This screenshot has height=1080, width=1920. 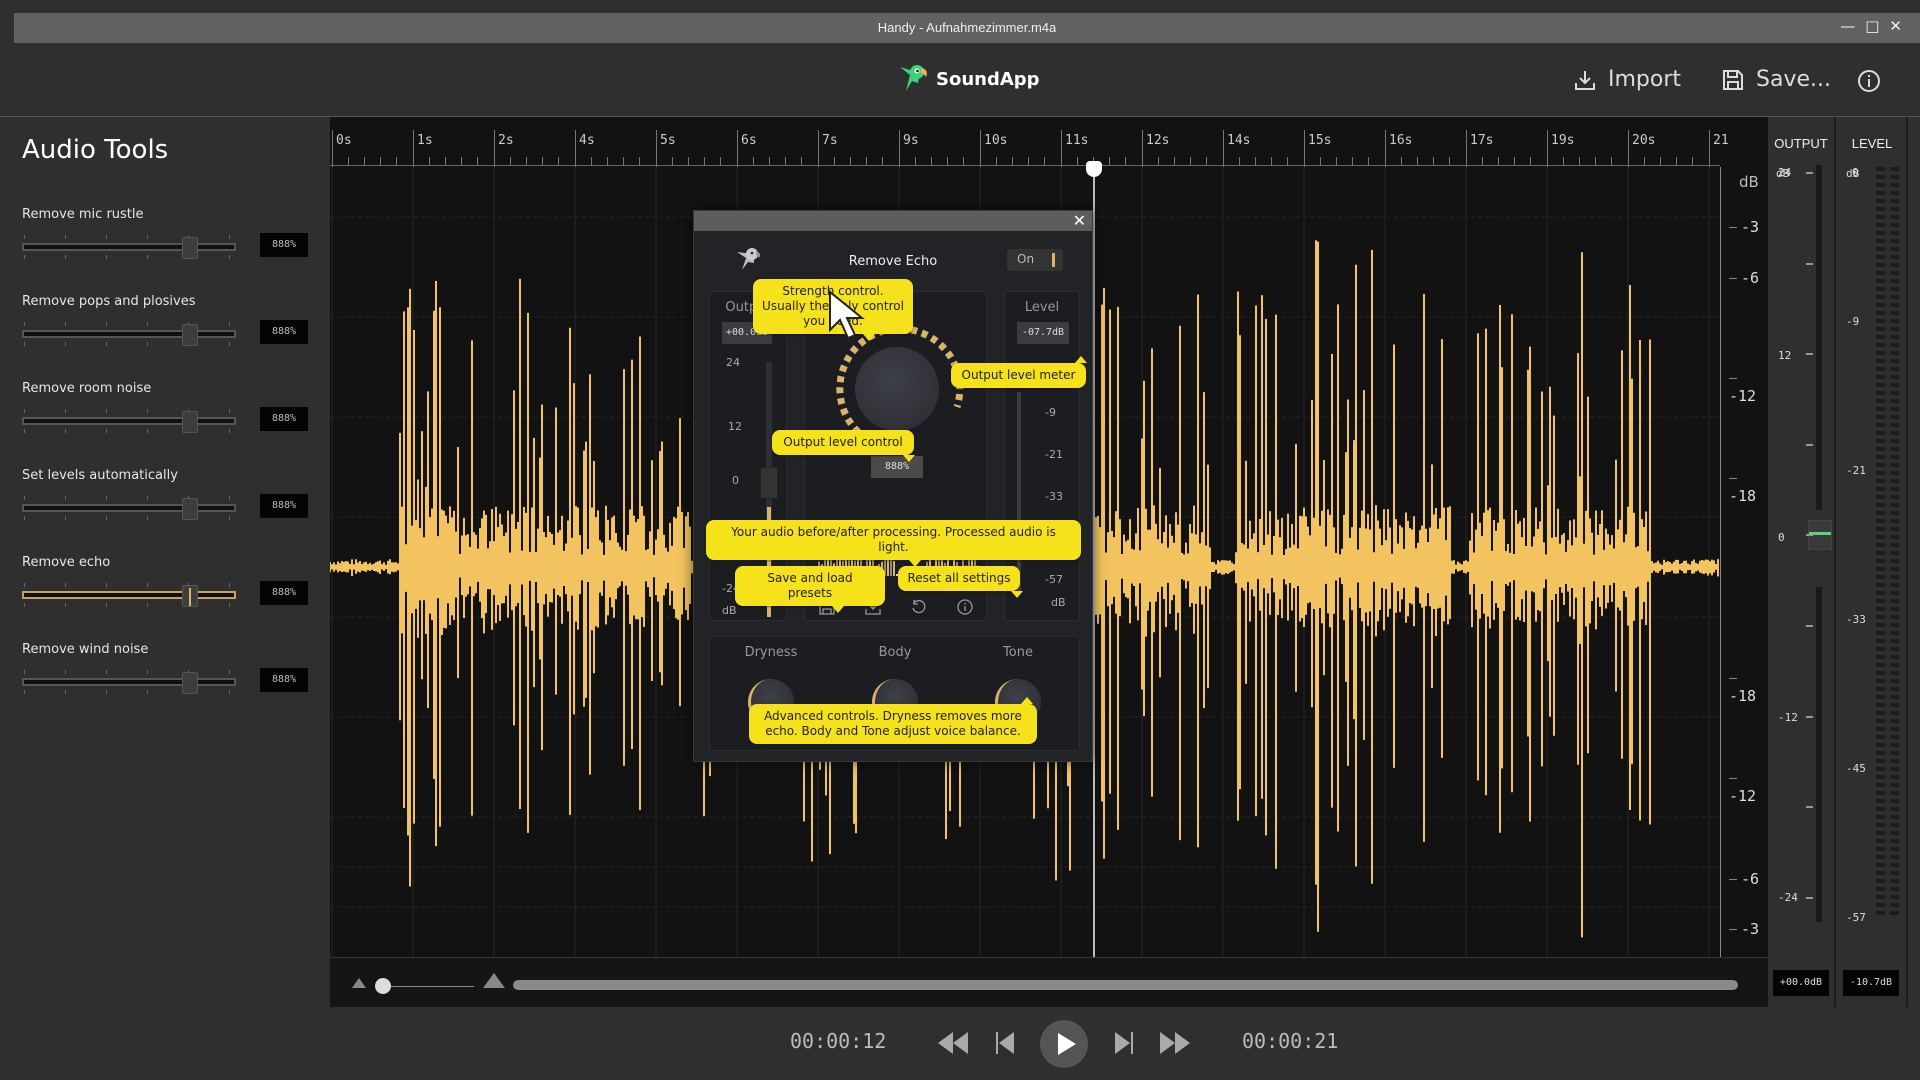 What do you see at coordinates (1645, 79) in the screenshot?
I see `import-label: Import` at bounding box center [1645, 79].